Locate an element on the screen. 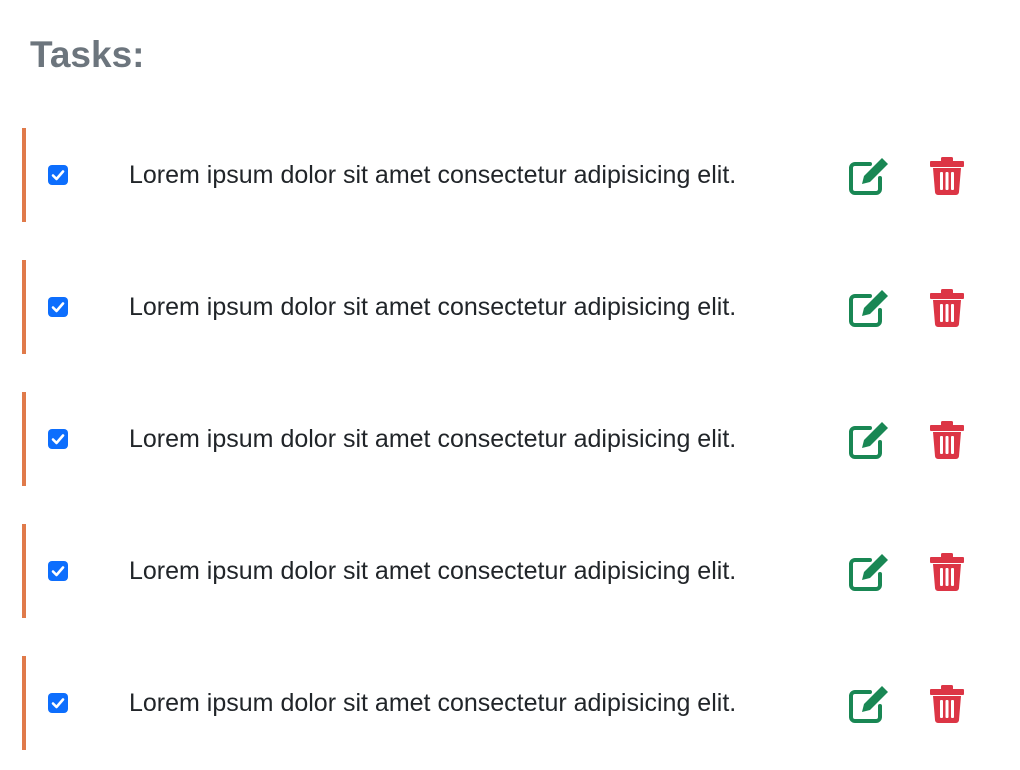 The height and width of the screenshot is (770, 1020). page-title: Tasks: is located at coordinates (87, 54).